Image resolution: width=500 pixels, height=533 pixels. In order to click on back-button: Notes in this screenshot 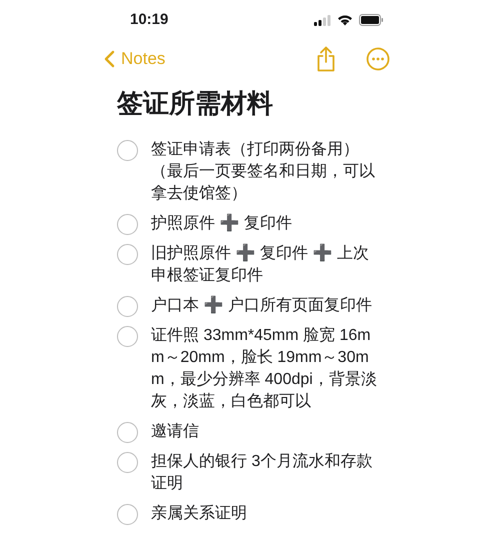, I will do `click(135, 59)`.